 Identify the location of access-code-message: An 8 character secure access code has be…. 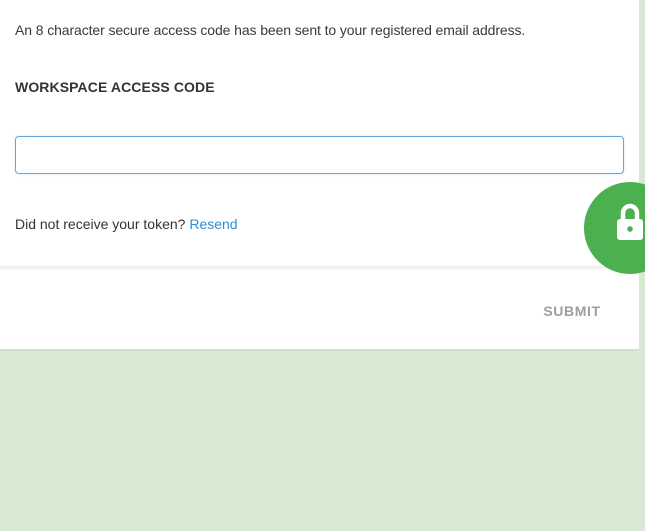
(270, 30).